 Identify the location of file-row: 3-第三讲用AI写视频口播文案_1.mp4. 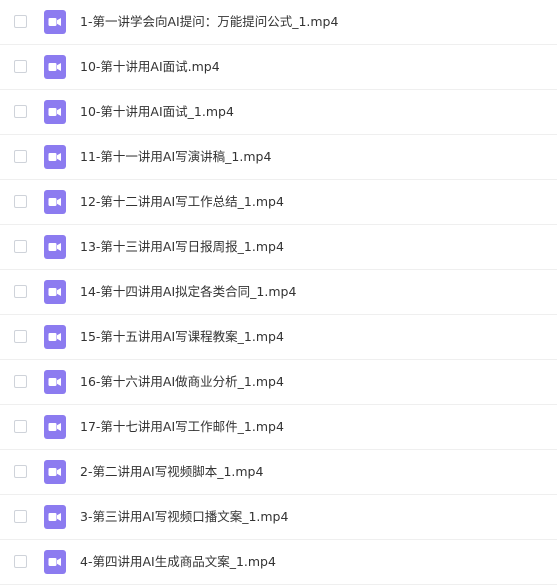
(278, 517).